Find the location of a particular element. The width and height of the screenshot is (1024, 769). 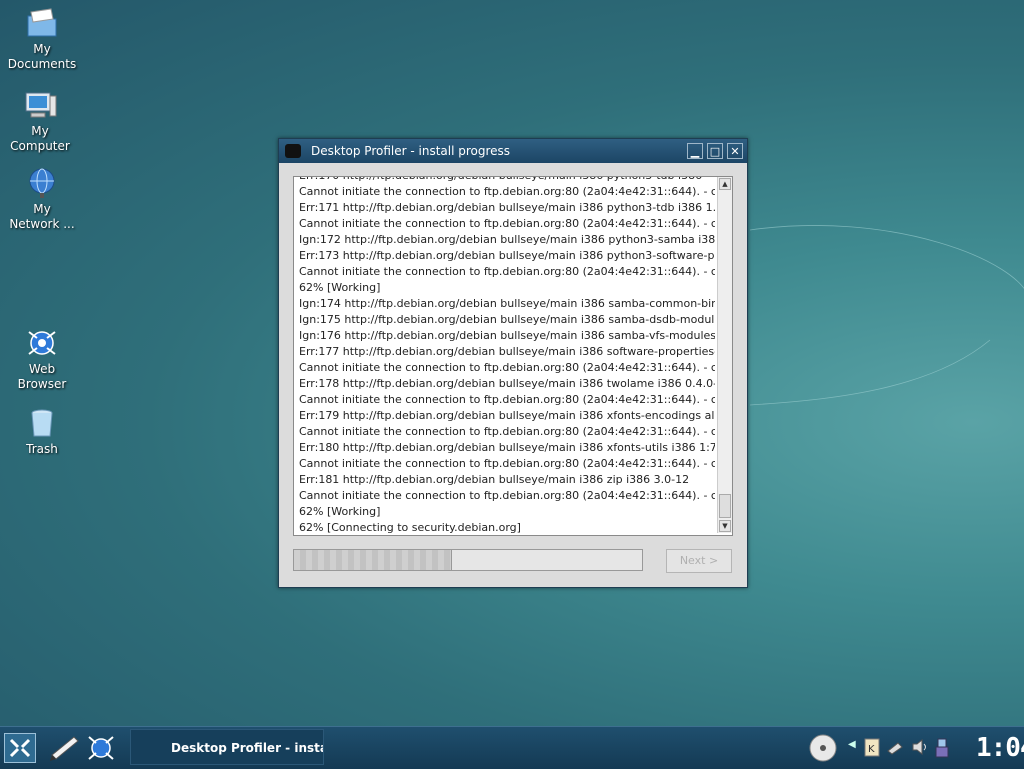

network-tray is located at coordinates (896, 749).